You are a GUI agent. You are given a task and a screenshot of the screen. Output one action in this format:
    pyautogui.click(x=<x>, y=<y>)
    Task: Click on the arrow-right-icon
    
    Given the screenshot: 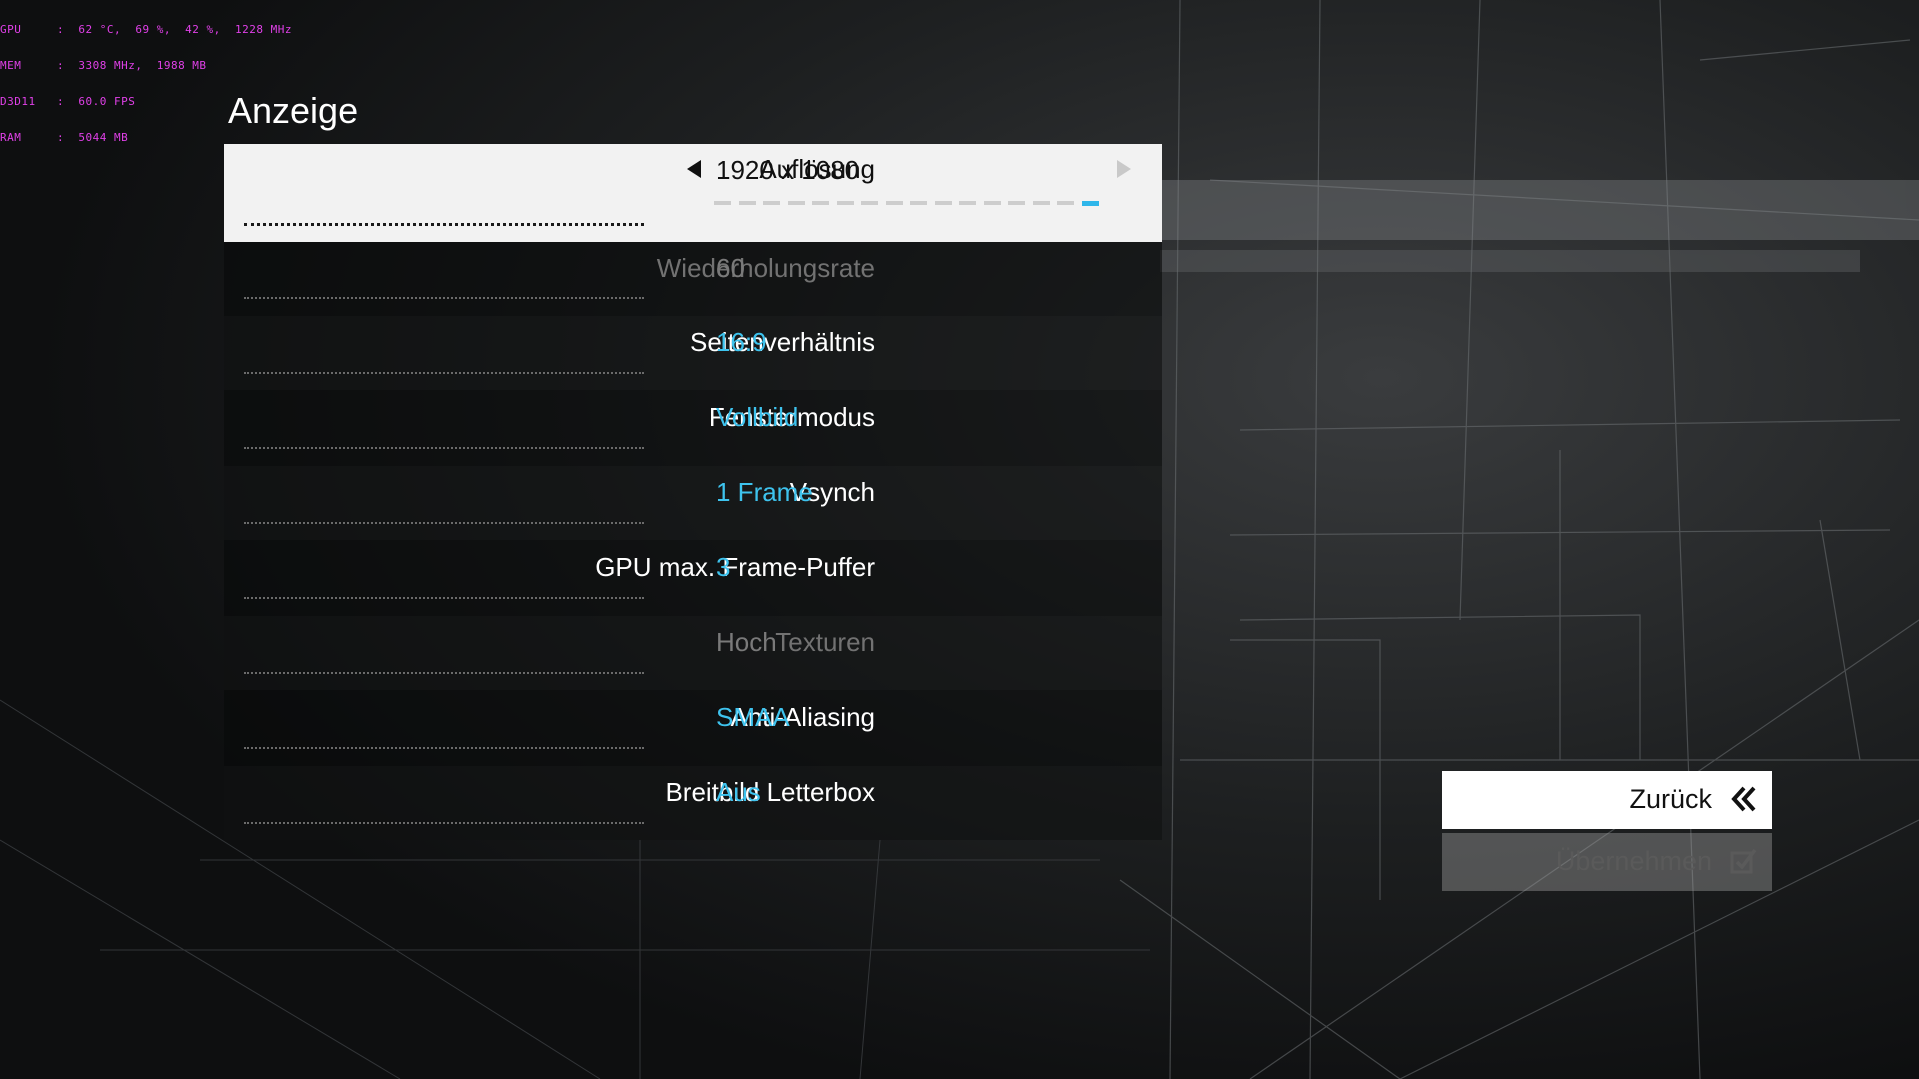 What is the action you would take?
    pyautogui.click(x=1124, y=169)
    